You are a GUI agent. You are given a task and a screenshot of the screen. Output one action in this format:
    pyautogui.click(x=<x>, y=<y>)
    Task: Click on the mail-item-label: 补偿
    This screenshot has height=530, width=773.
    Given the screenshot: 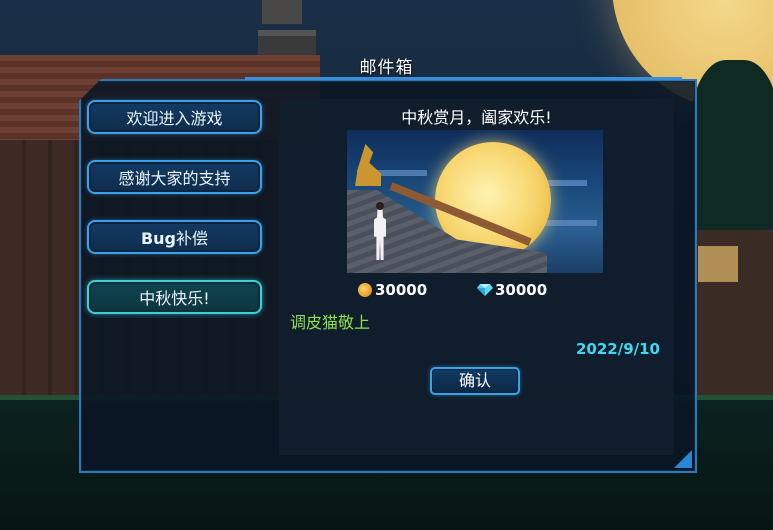 What is the action you would take?
    pyautogui.click(x=192, y=238)
    